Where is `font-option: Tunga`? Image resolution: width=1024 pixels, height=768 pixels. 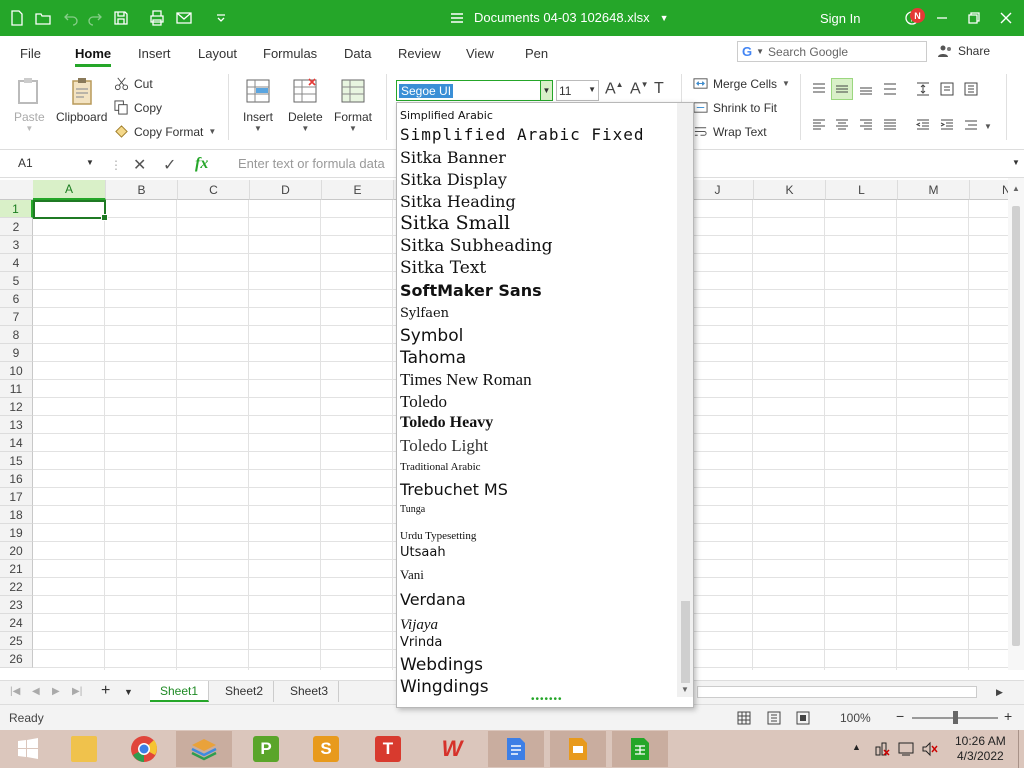 font-option: Tunga is located at coordinates (412, 509).